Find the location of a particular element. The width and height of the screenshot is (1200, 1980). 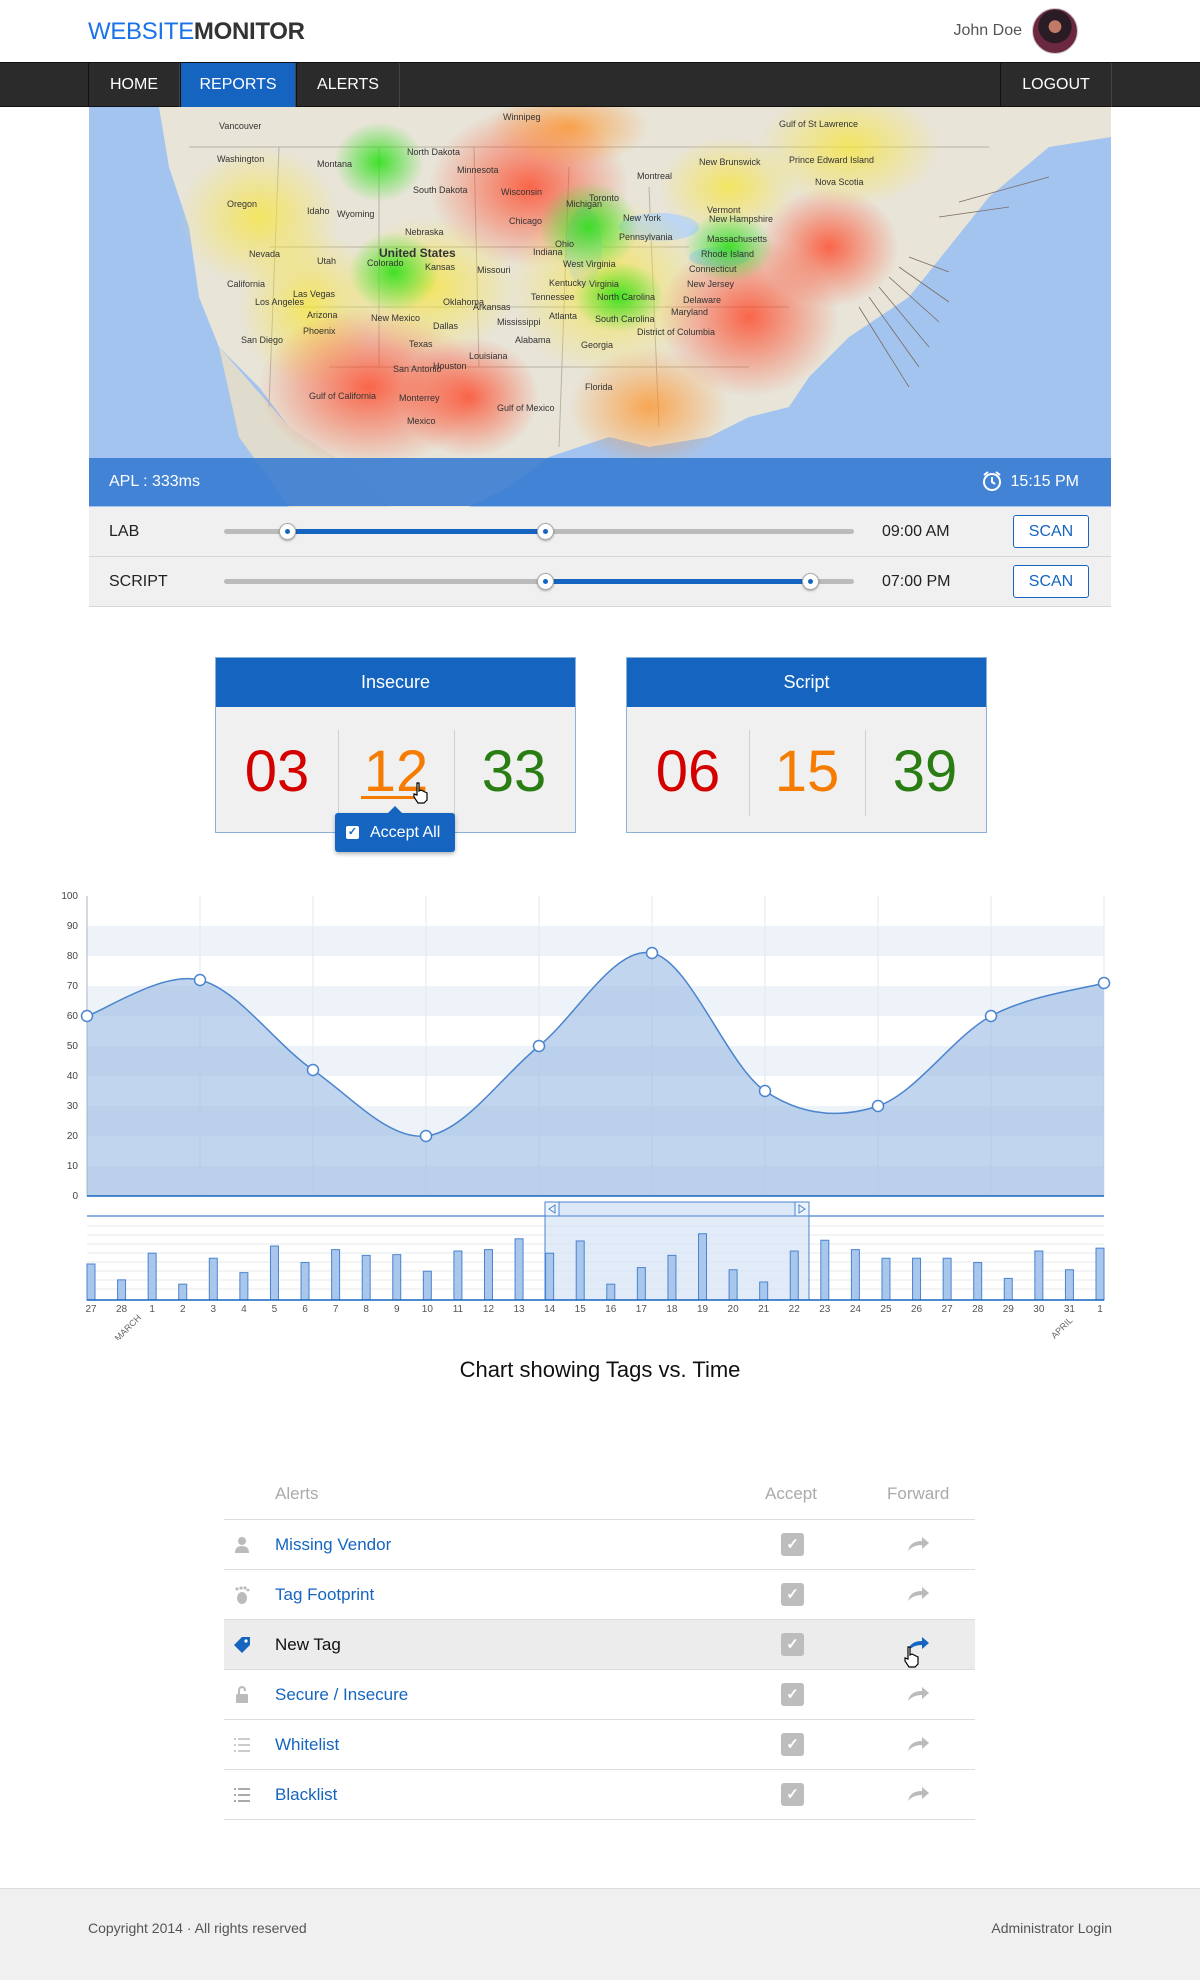

alert-row-blacklist: Blacklist ✓ is located at coordinates (599, 1795).